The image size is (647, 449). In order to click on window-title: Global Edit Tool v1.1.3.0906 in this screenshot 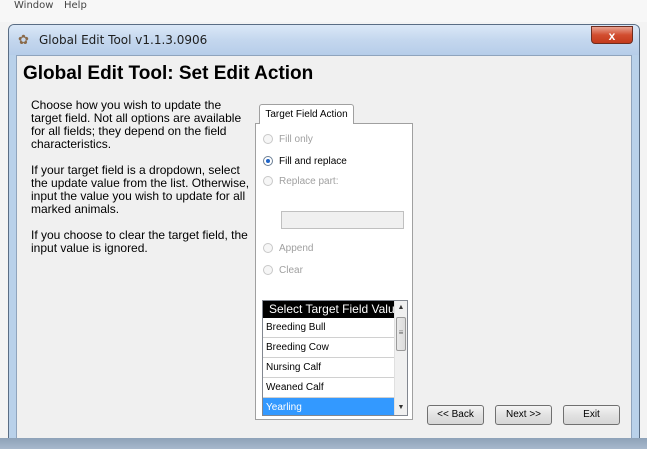, I will do `click(123, 40)`.